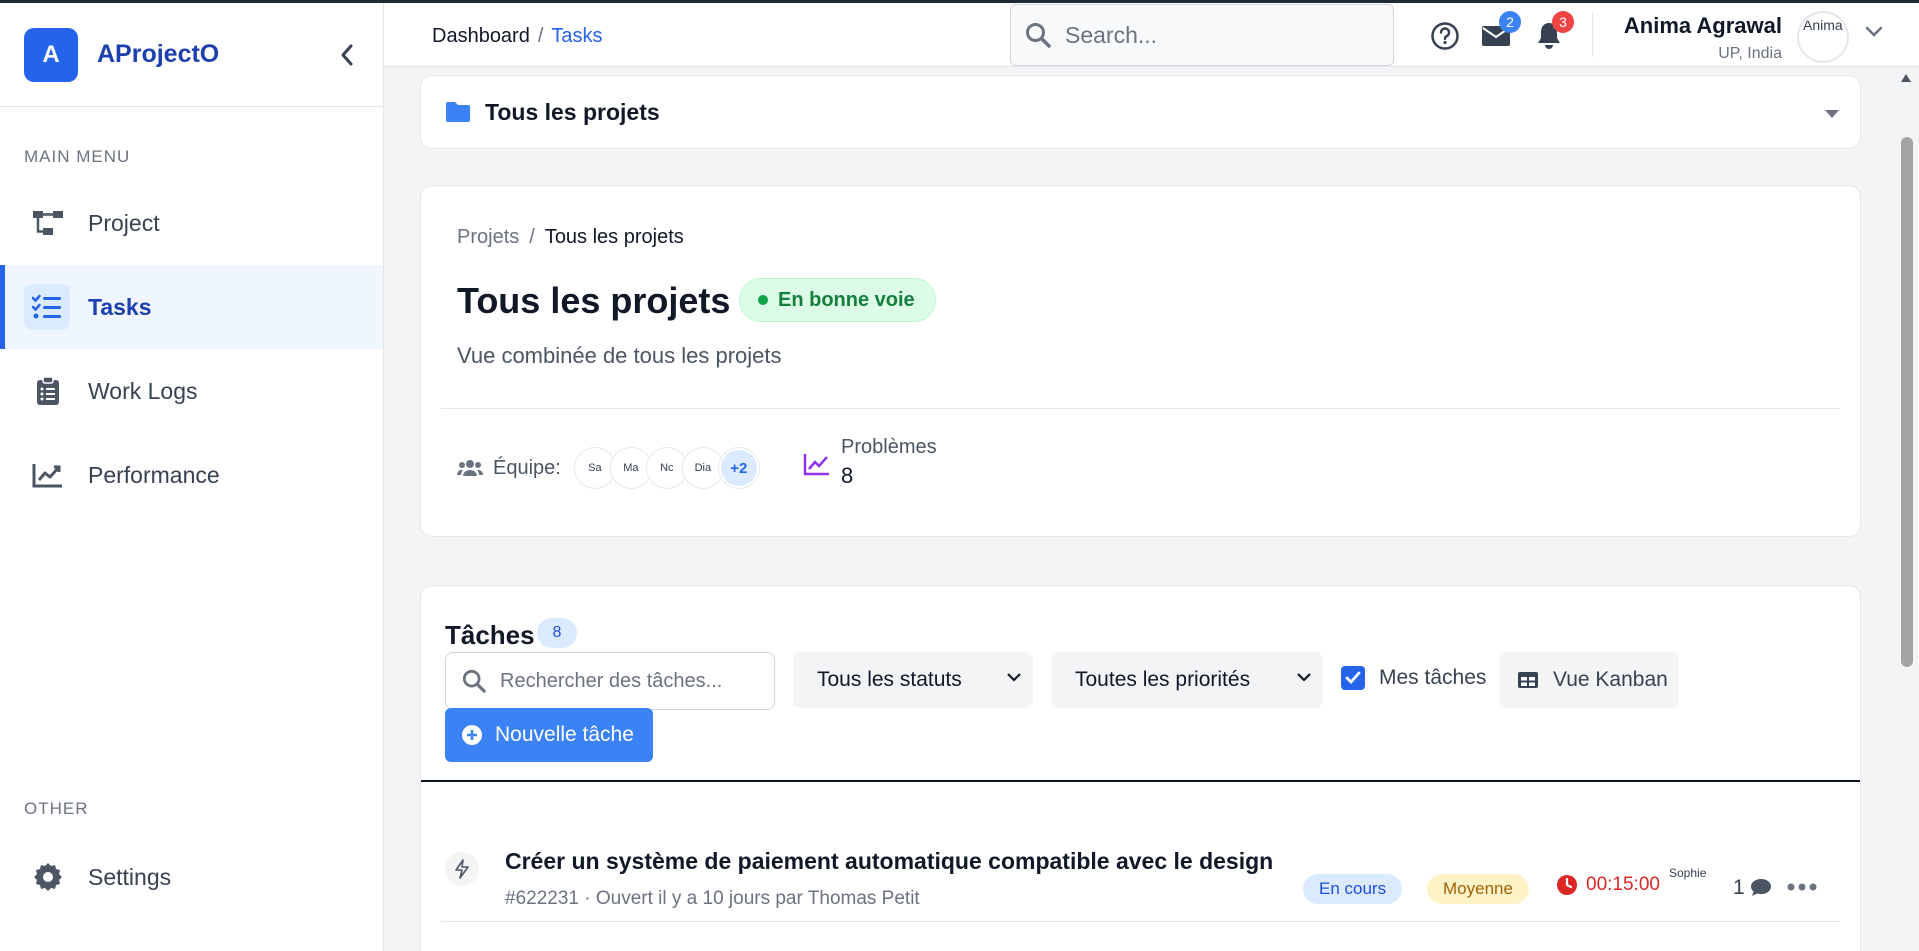 The height and width of the screenshot is (951, 1919). I want to click on avatar: Anima, so click(1823, 37).